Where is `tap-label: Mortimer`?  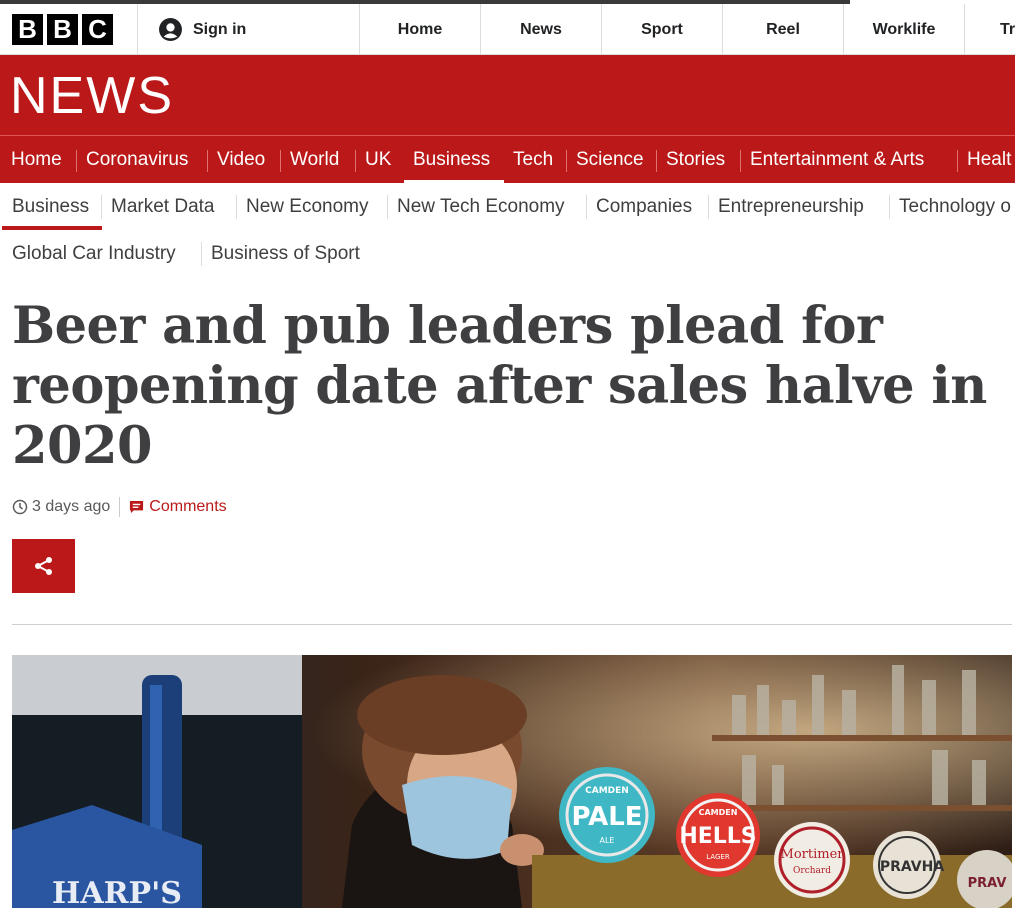 tap-label: Mortimer is located at coordinates (813, 854).